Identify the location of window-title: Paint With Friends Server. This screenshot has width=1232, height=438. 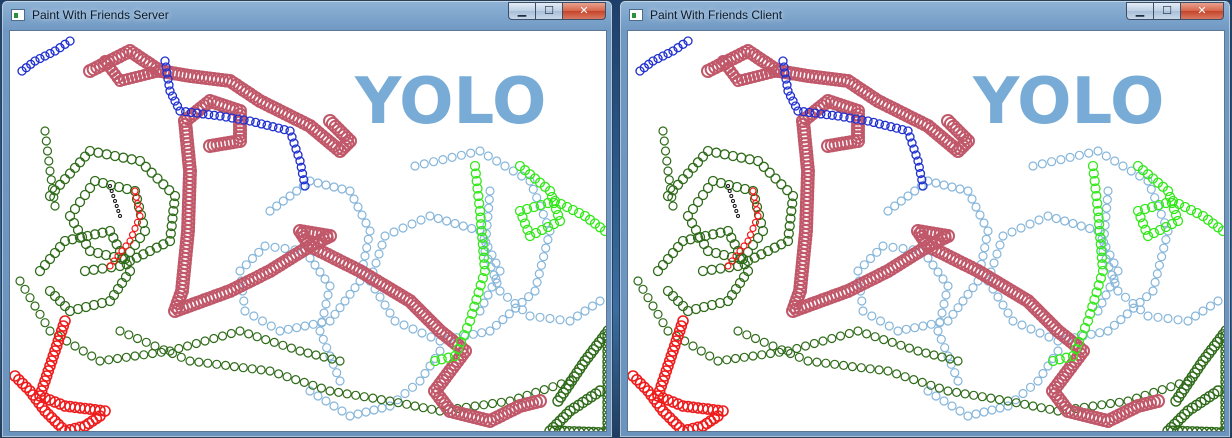
(100, 15).